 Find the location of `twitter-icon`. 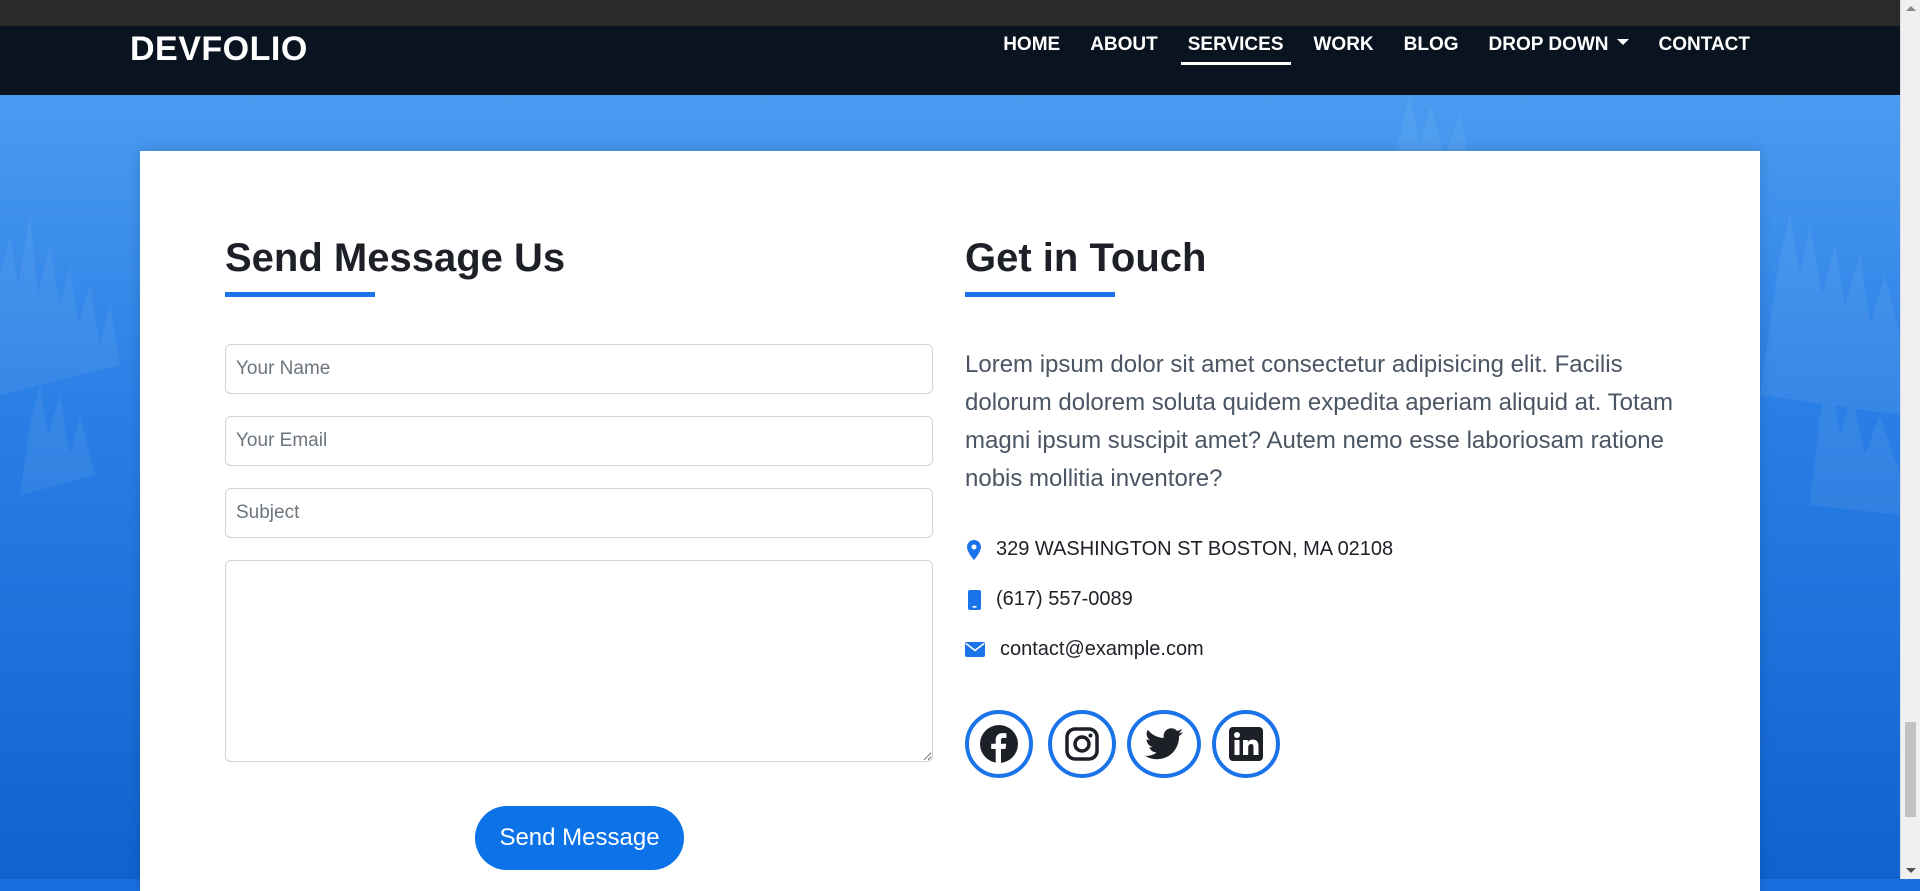

twitter-icon is located at coordinates (1164, 744).